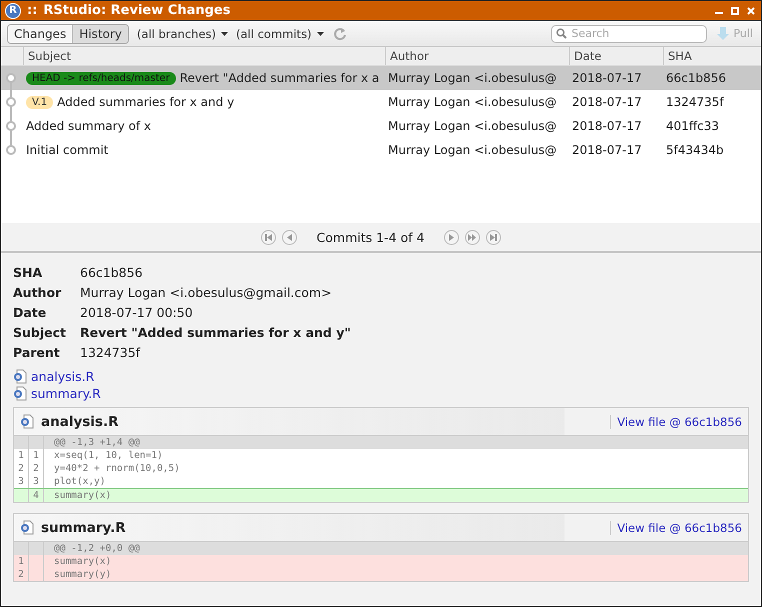 The height and width of the screenshot is (607, 762). What do you see at coordinates (112, 273) in the screenshot?
I see `field-value: 66c1b856` at bounding box center [112, 273].